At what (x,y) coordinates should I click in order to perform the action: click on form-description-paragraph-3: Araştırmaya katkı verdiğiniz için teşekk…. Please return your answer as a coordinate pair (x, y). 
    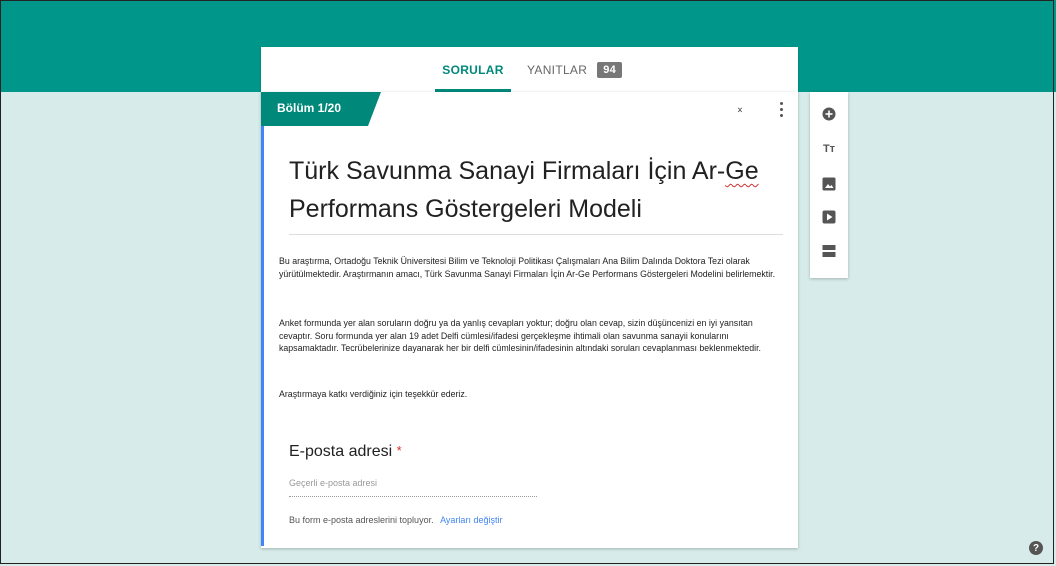
    Looking at the image, I should click on (533, 394).